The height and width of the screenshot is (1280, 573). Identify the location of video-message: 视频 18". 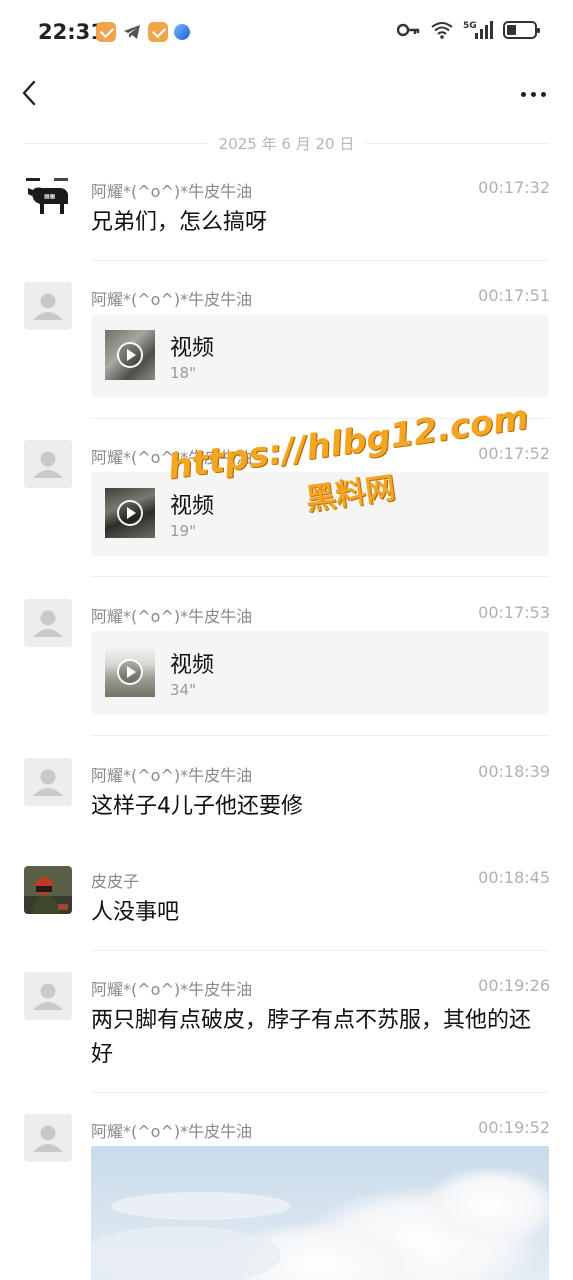
(320, 356).